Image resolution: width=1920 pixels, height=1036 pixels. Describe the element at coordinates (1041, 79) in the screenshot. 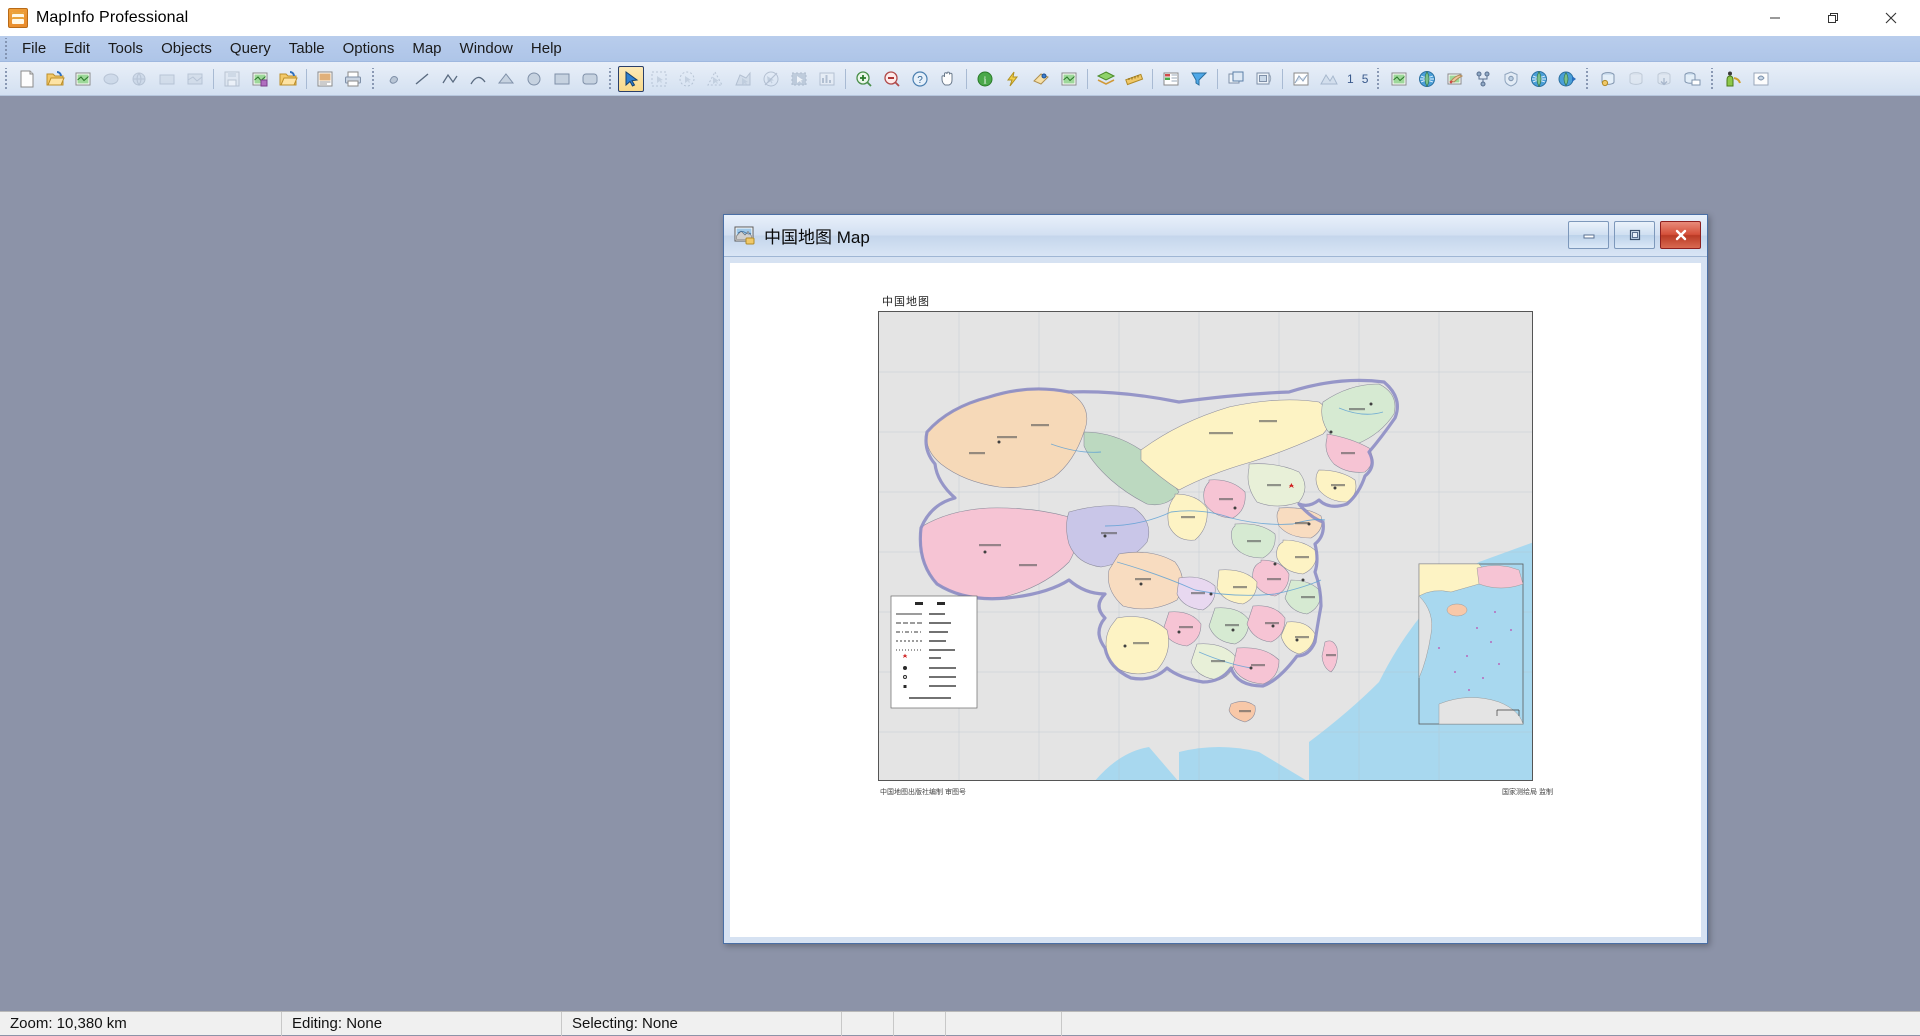

I see `label-tool-icon` at that location.